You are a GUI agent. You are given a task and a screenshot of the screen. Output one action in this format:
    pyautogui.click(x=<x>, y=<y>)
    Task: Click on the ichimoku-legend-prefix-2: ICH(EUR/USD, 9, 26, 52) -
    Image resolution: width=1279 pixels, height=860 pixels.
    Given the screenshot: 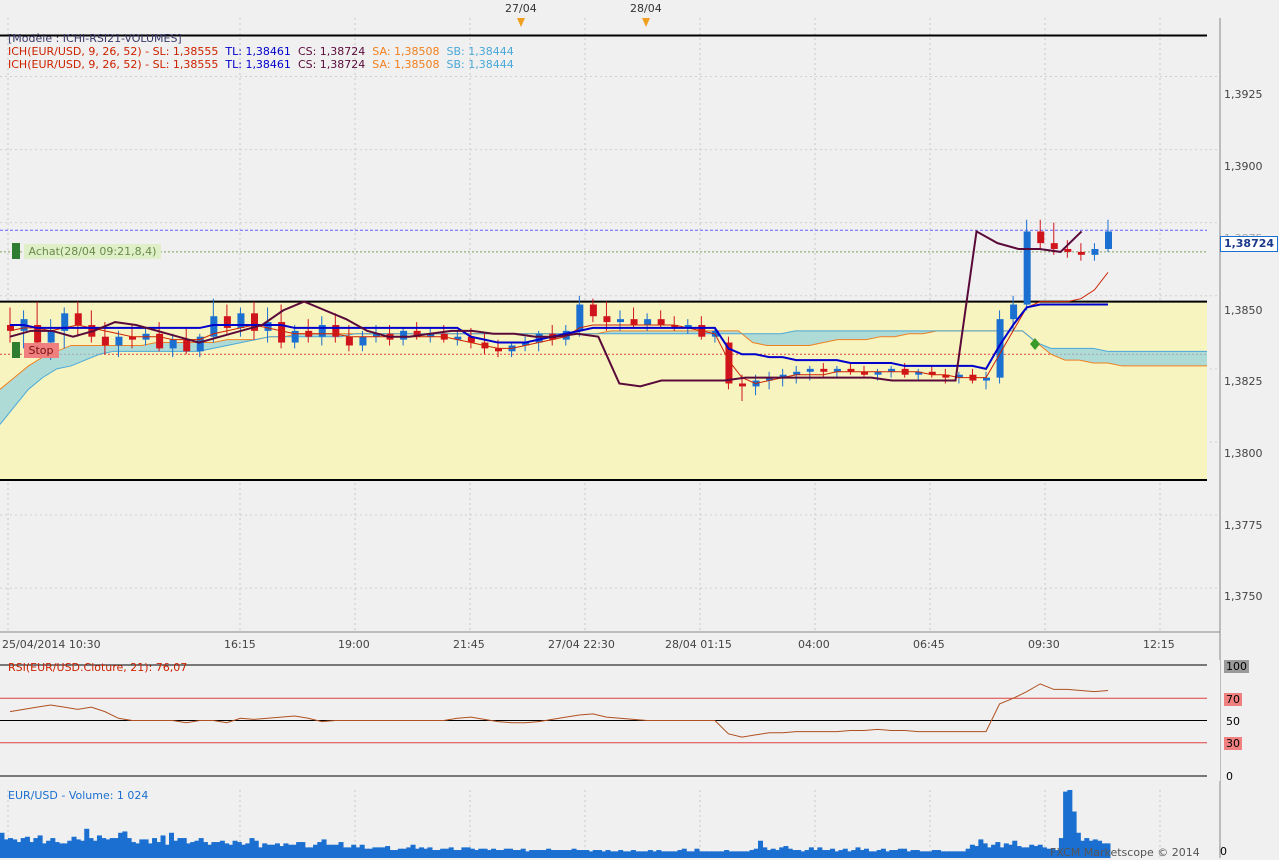 What is the action you would take?
    pyautogui.click(x=79, y=64)
    